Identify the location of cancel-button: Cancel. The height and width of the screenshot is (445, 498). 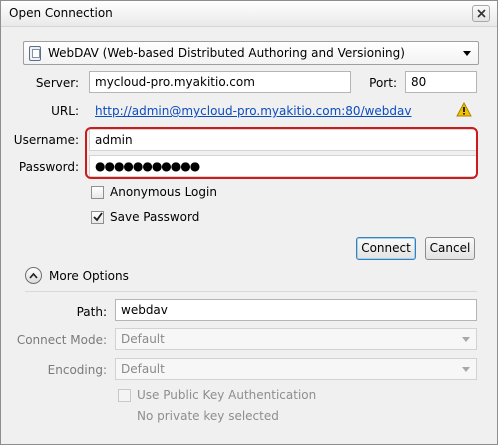
(450, 248).